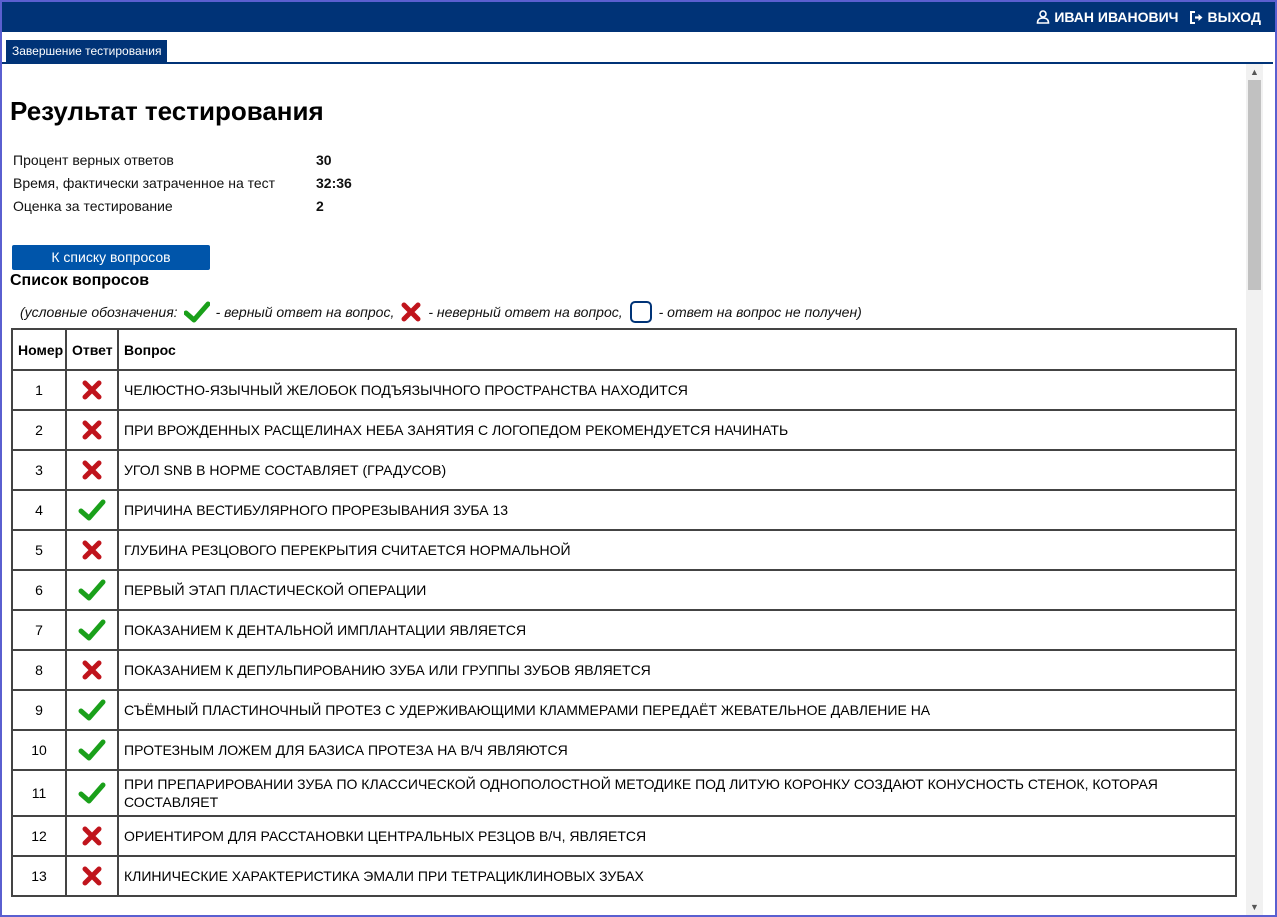  Describe the element at coordinates (305, 312) in the screenshot. I see `legend-correct: - верный ответ на вопрос,` at that location.